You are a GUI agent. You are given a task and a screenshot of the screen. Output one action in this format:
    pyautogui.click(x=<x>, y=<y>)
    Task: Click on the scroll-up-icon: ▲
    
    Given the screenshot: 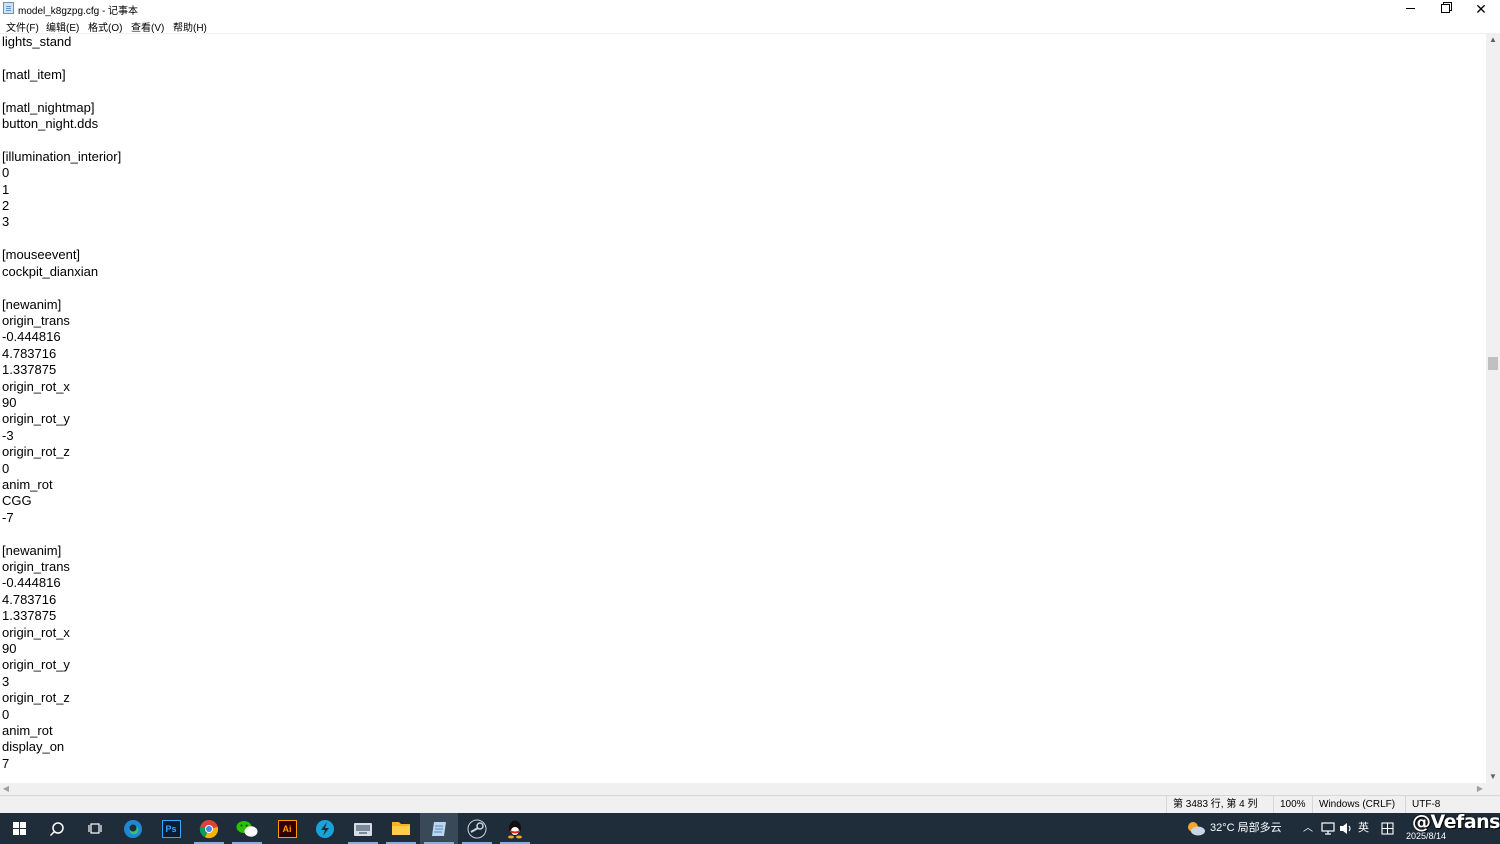 What is the action you would take?
    pyautogui.click(x=1493, y=40)
    